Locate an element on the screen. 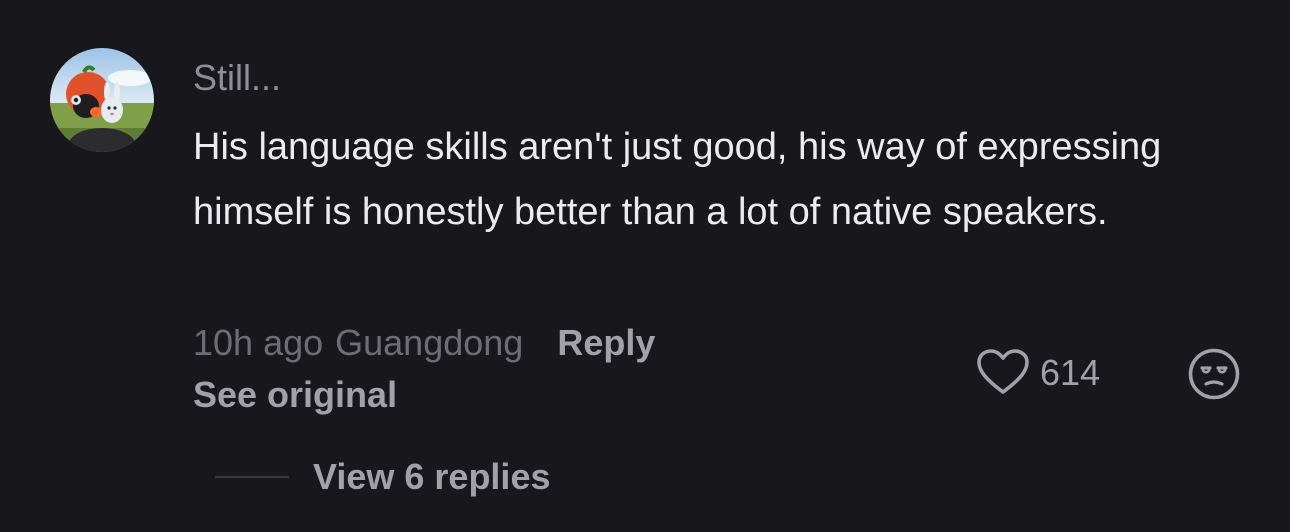 The image size is (1290, 532). view-replies-label: View 6 replies is located at coordinates (432, 476).